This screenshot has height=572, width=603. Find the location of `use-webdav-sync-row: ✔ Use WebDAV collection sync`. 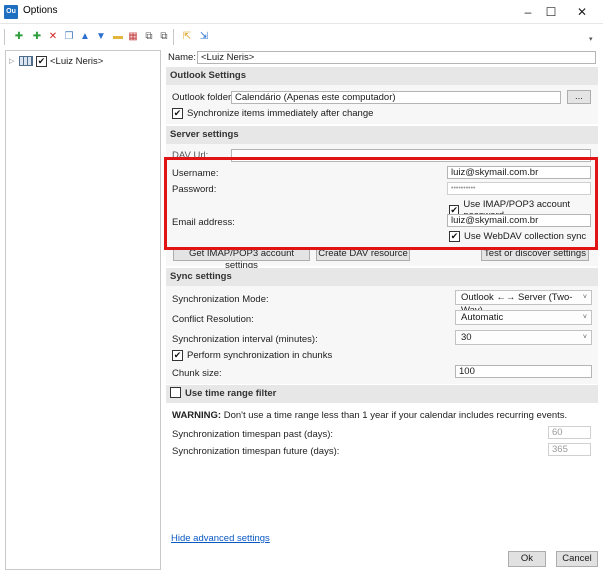

use-webdav-sync-row: ✔ Use WebDAV collection sync is located at coordinates (517, 236).